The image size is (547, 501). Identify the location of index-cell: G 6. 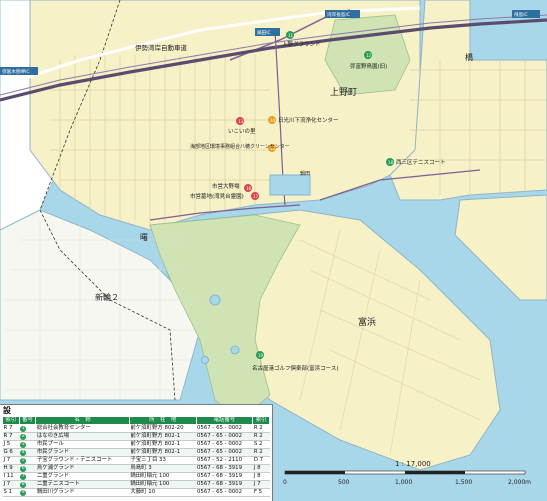
(11, 452).